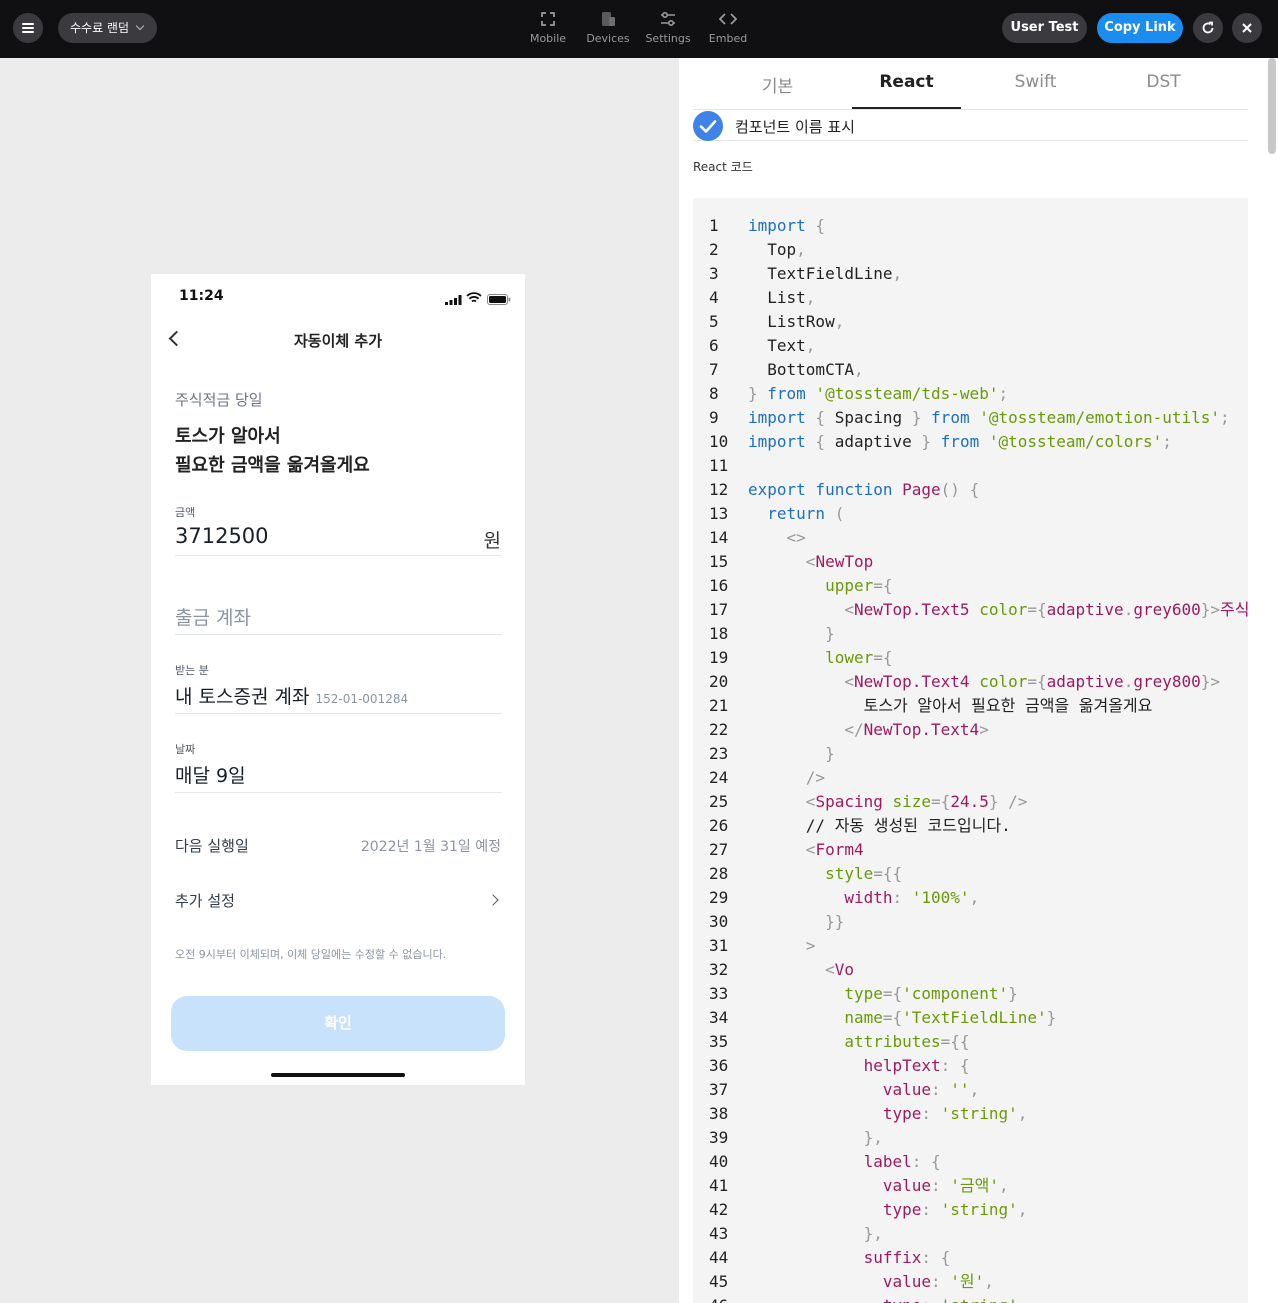 The image size is (1278, 1303). What do you see at coordinates (213, 616) in the screenshot?
I see `withdraw-account-field: 출금 계좌` at bounding box center [213, 616].